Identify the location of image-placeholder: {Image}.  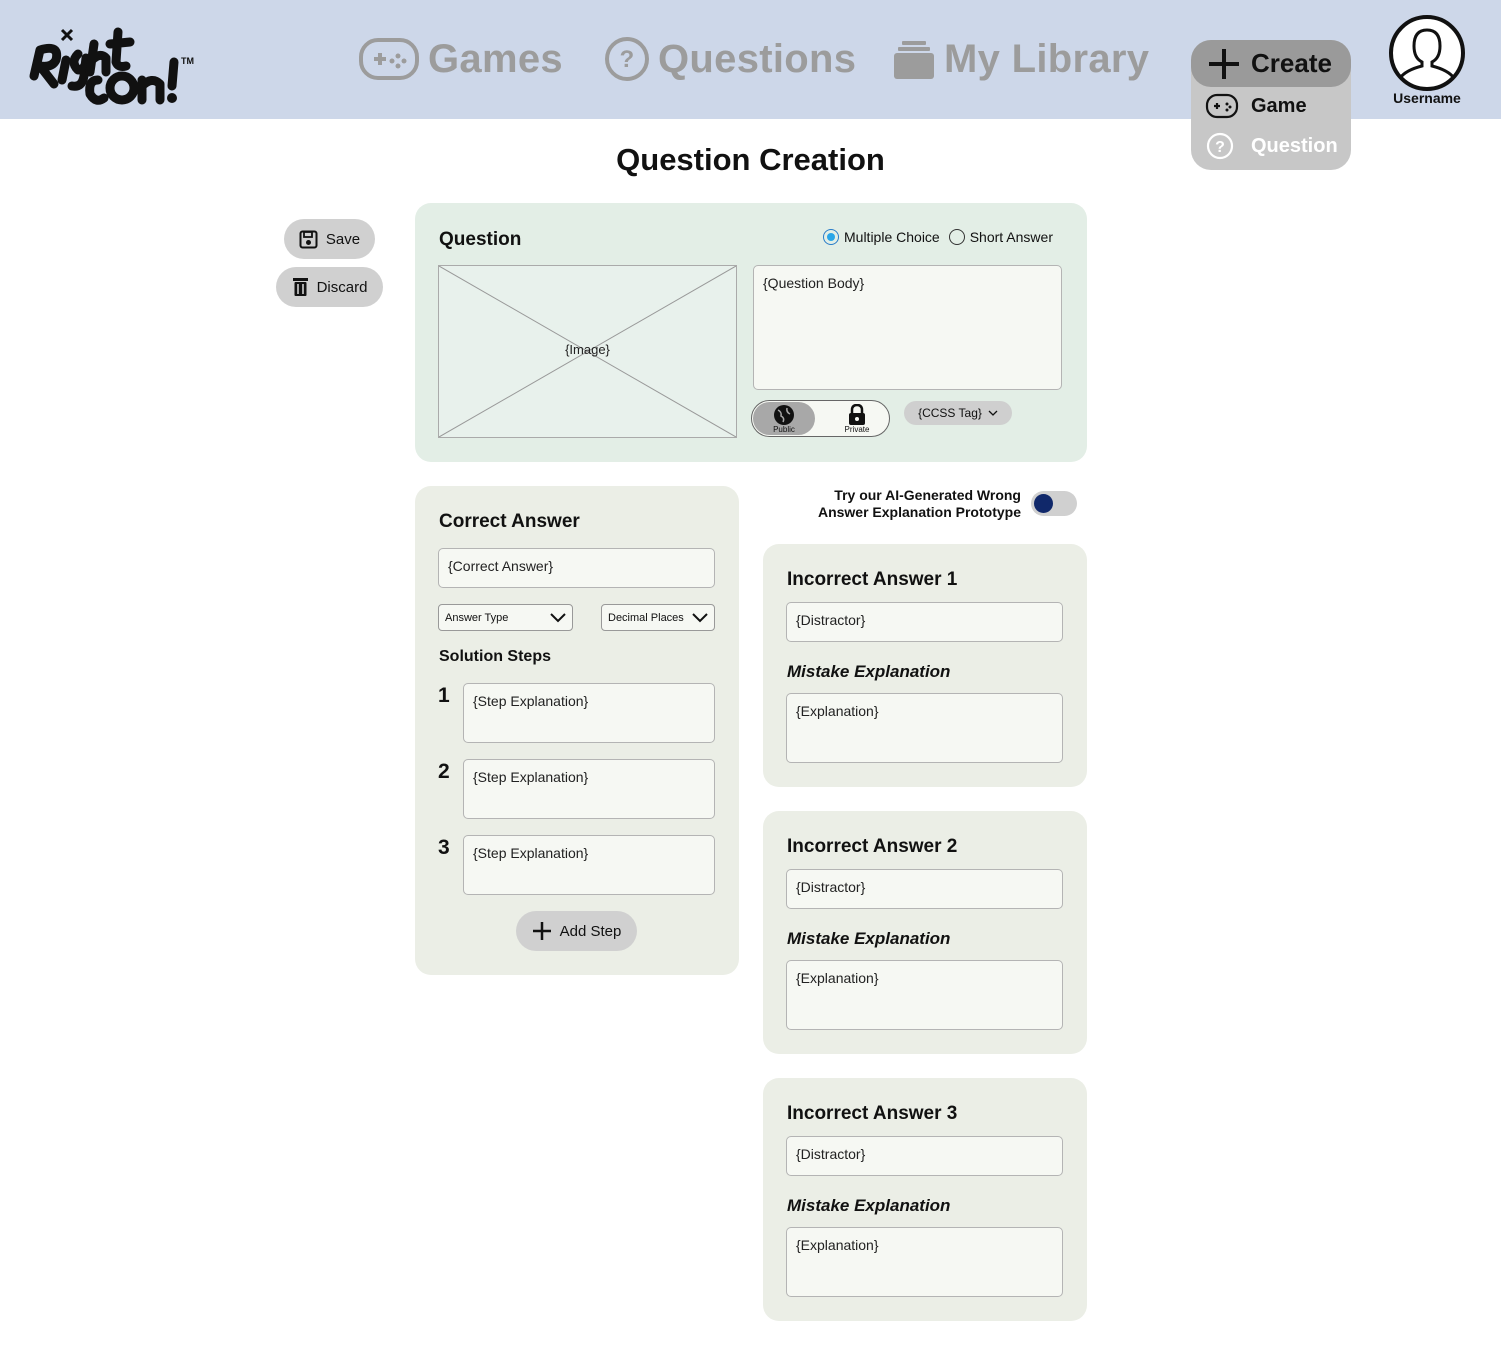
(587, 351).